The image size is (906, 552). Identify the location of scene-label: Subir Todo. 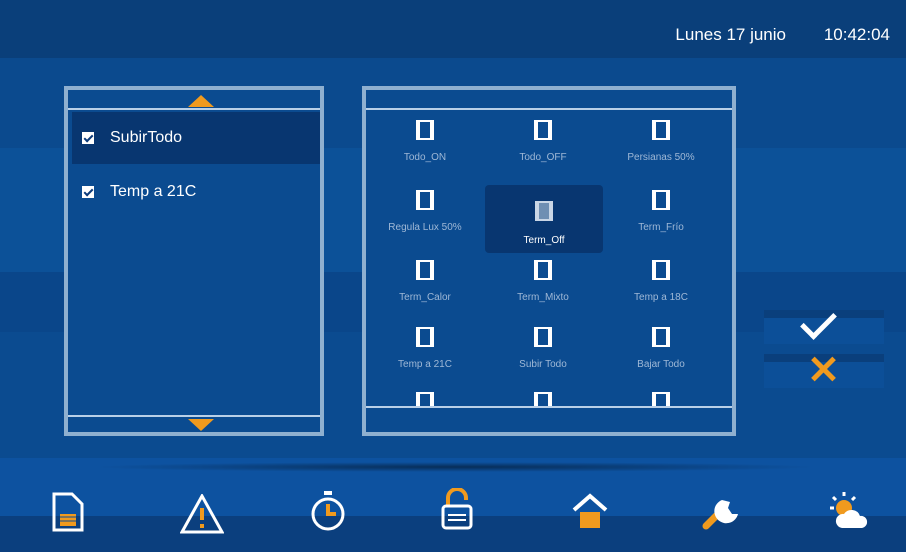
(543, 364).